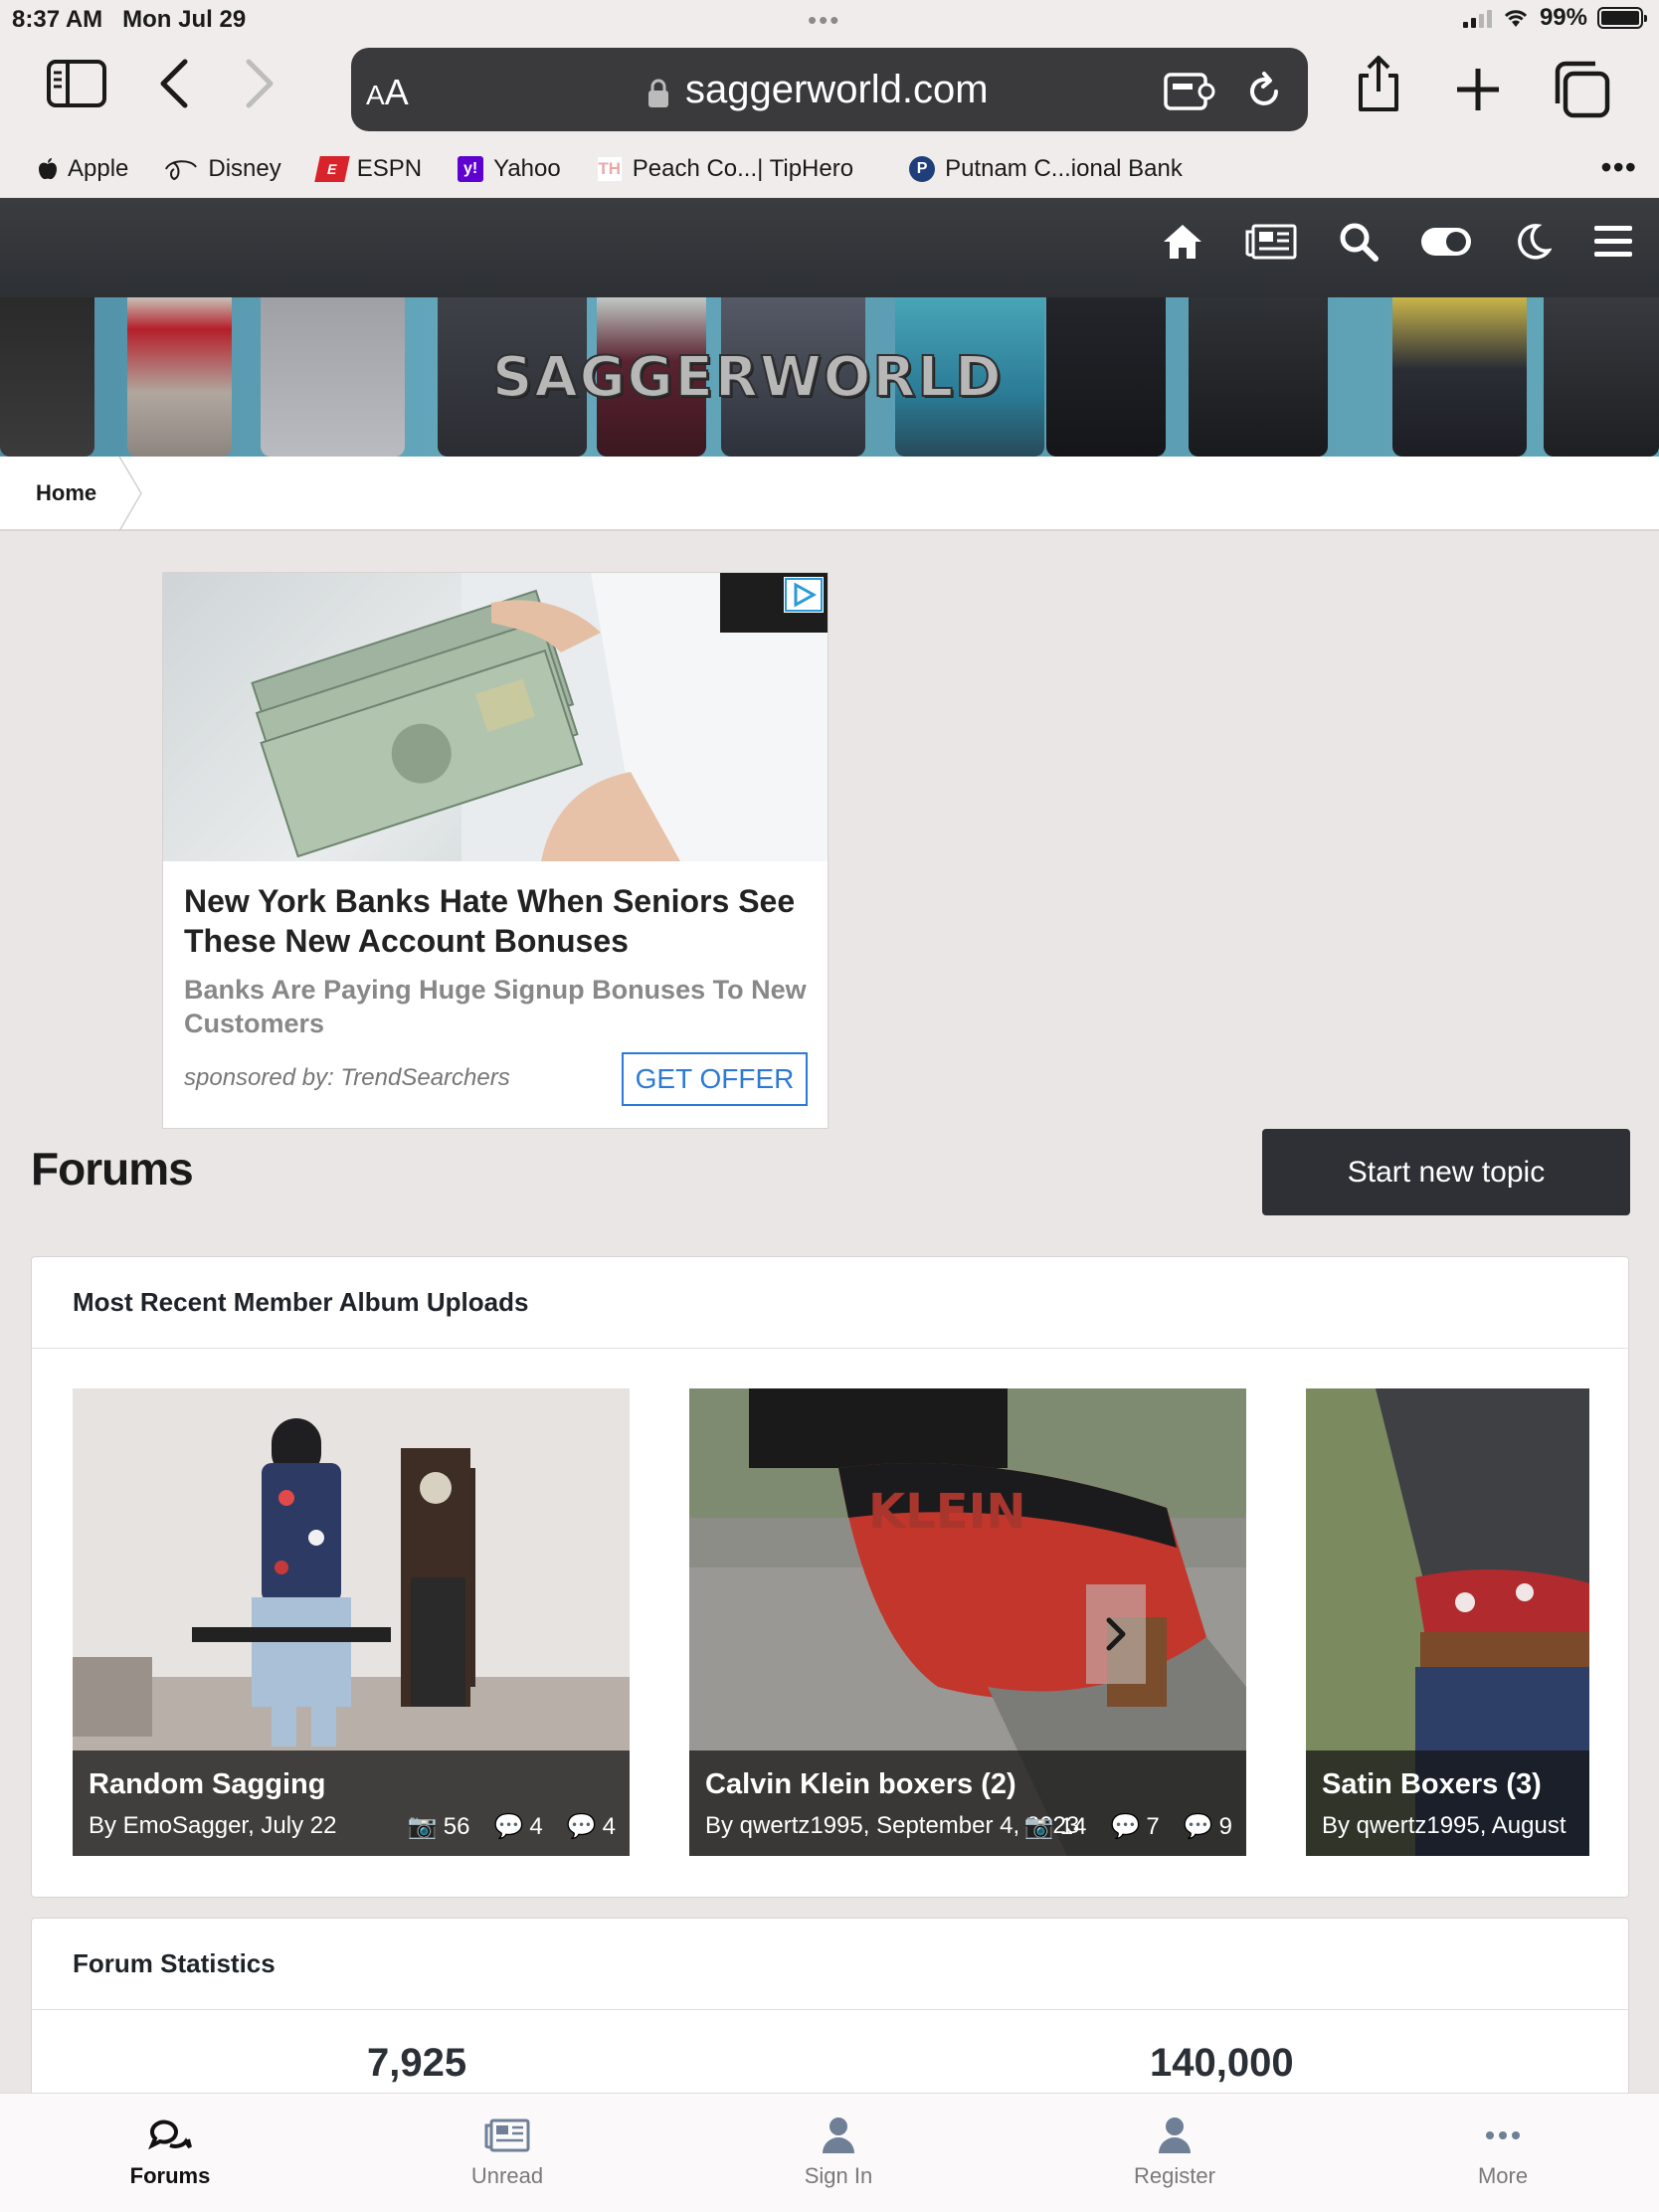  I want to click on start-new-topic-button: Start new topic, so click(1446, 1172).